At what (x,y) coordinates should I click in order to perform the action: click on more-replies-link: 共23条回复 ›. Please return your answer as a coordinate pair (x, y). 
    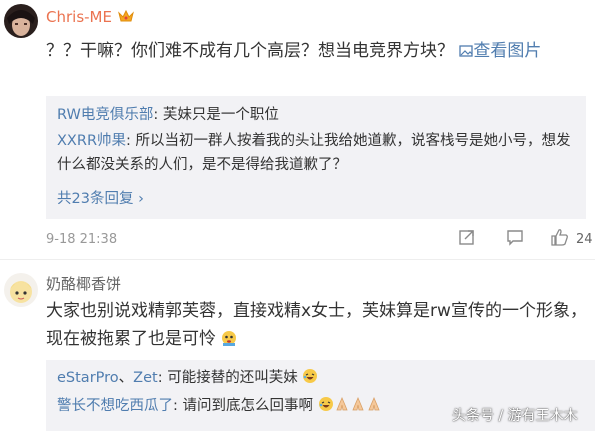
    Looking at the image, I should click on (100, 197).